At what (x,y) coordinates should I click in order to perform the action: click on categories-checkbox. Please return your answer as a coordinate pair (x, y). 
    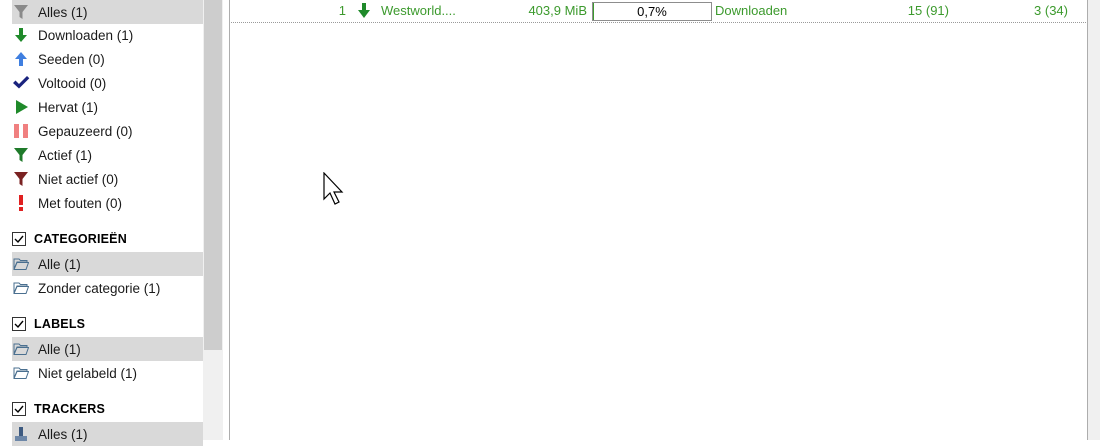
    Looking at the image, I should click on (19, 239).